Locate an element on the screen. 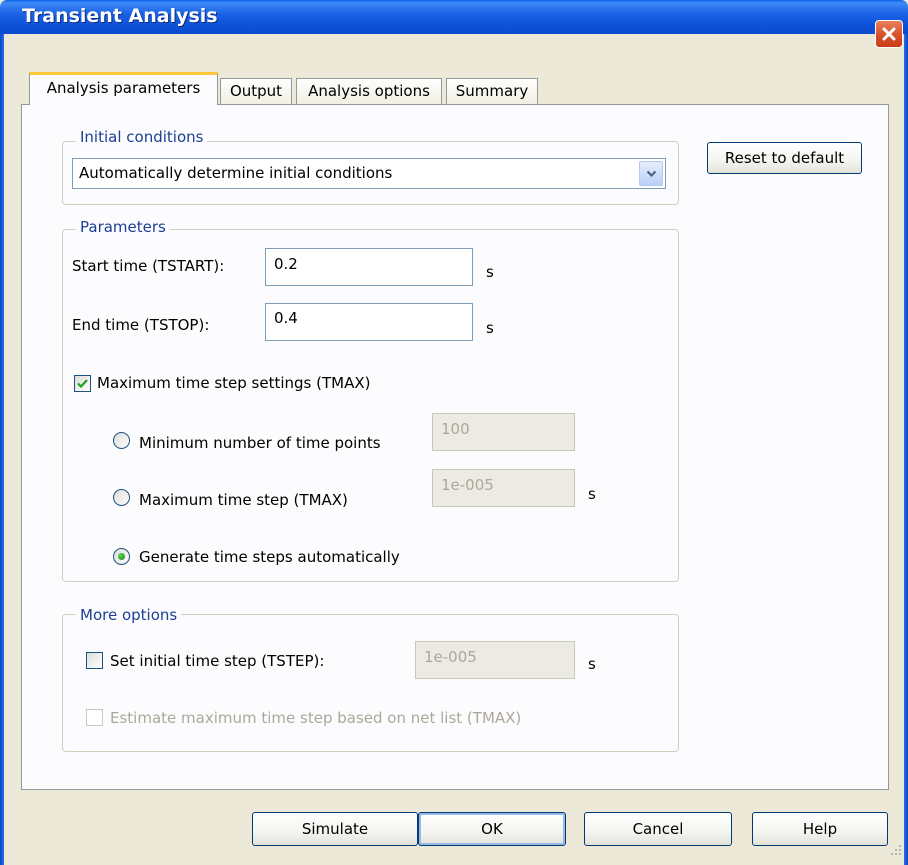 The height and width of the screenshot is (865, 908). resize-grip-icon is located at coordinates (896, 850).